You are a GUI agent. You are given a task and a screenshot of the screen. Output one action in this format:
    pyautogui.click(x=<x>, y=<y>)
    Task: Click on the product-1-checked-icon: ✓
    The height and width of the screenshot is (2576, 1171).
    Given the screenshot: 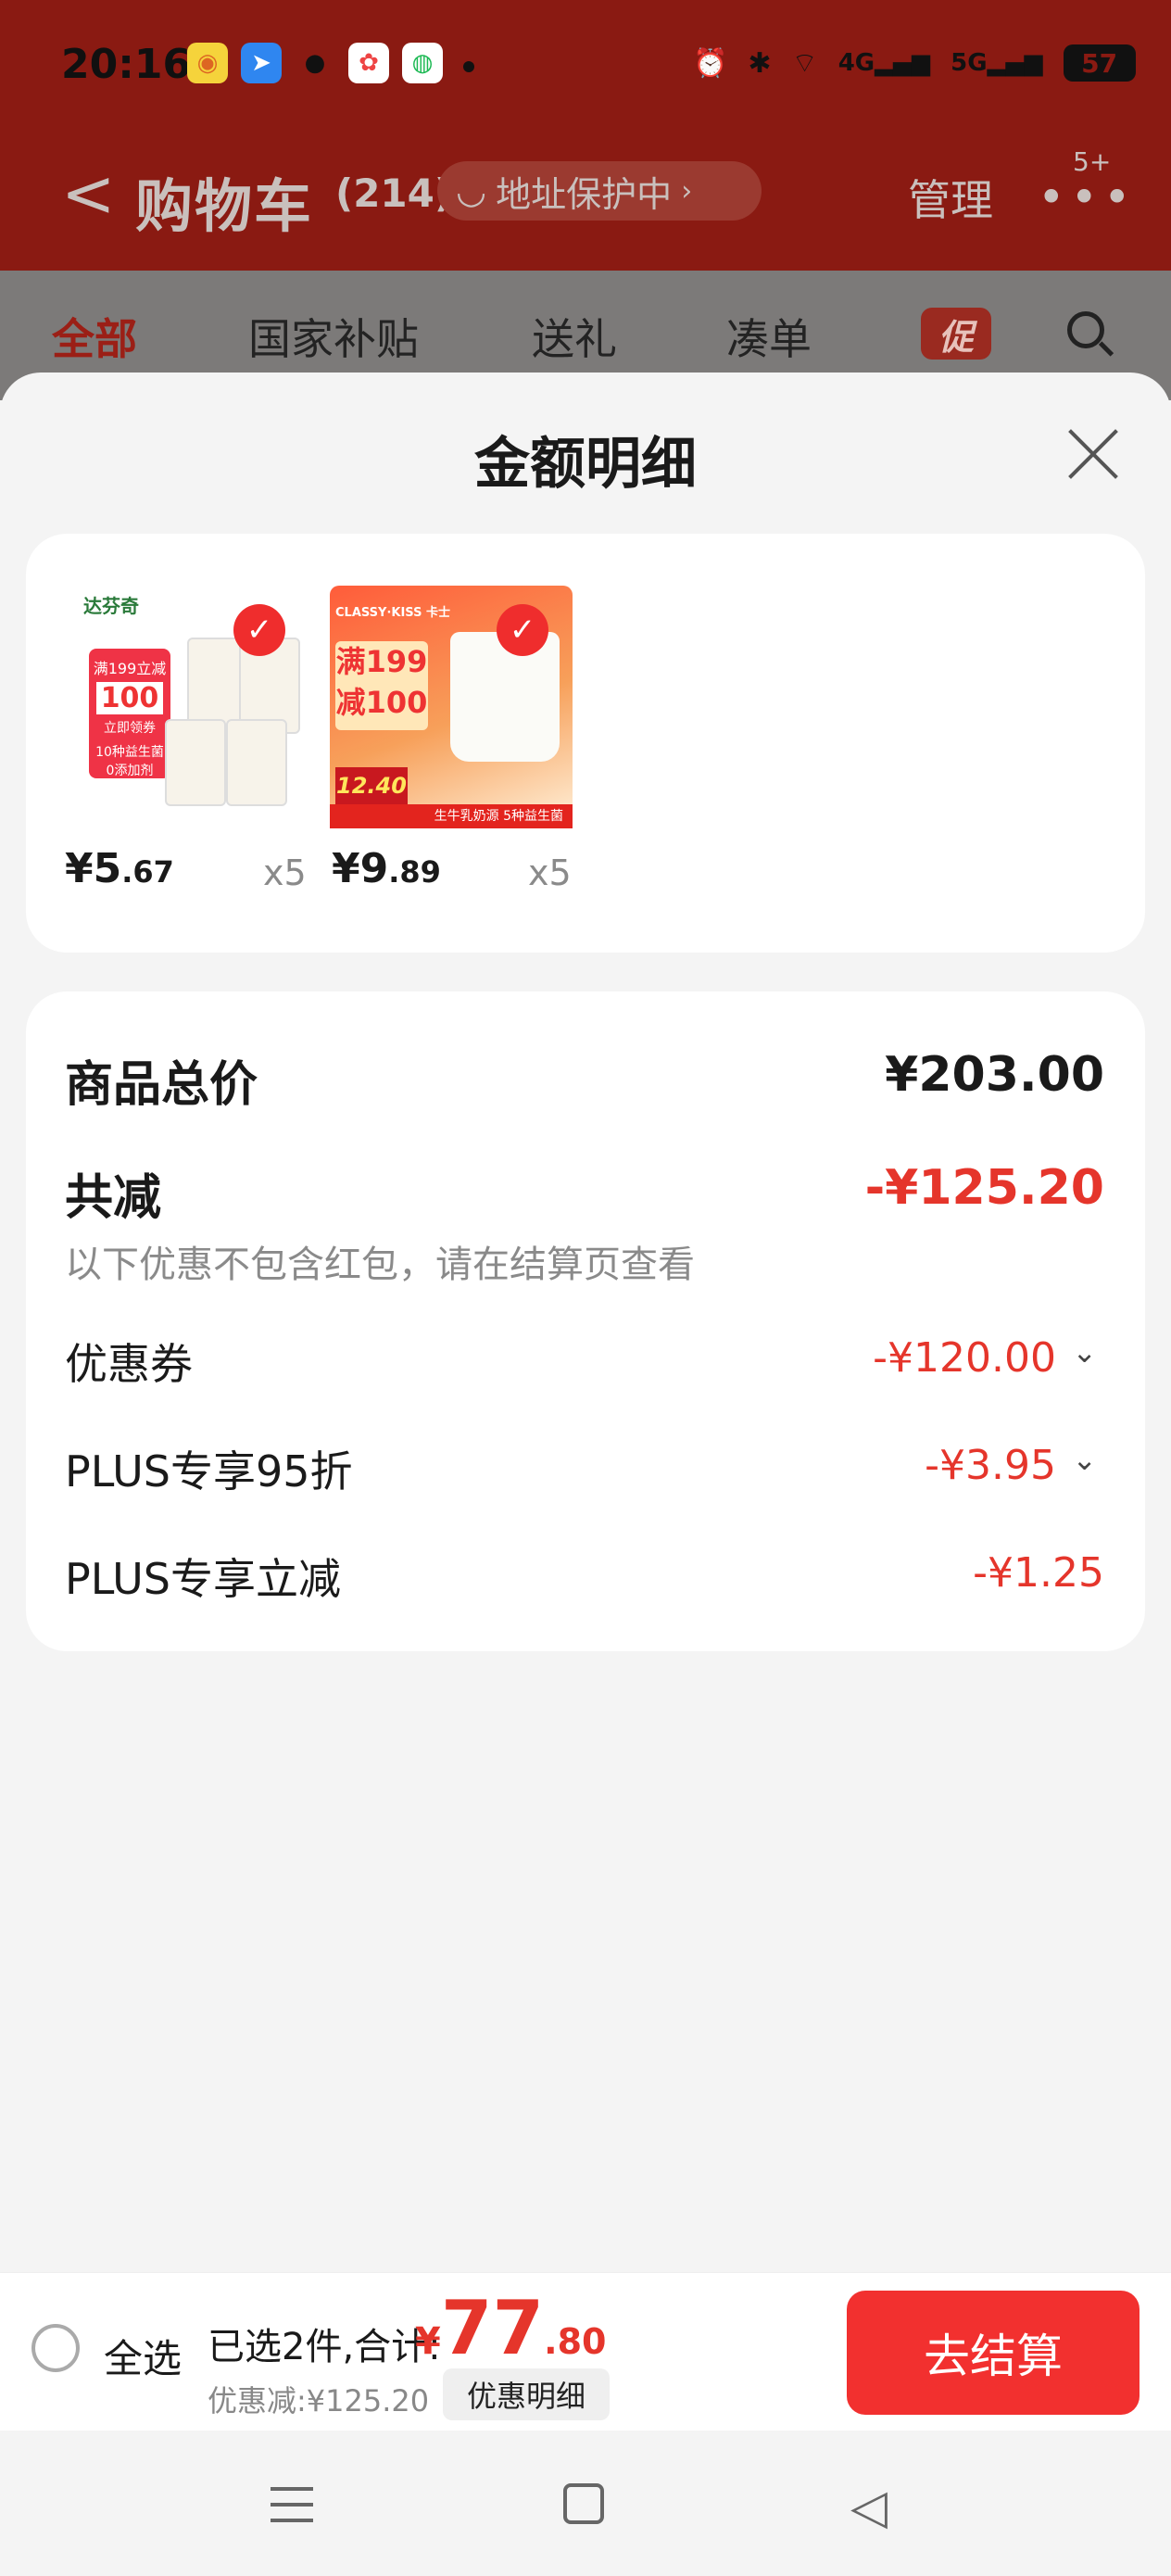 What is the action you would take?
    pyautogui.click(x=259, y=630)
    